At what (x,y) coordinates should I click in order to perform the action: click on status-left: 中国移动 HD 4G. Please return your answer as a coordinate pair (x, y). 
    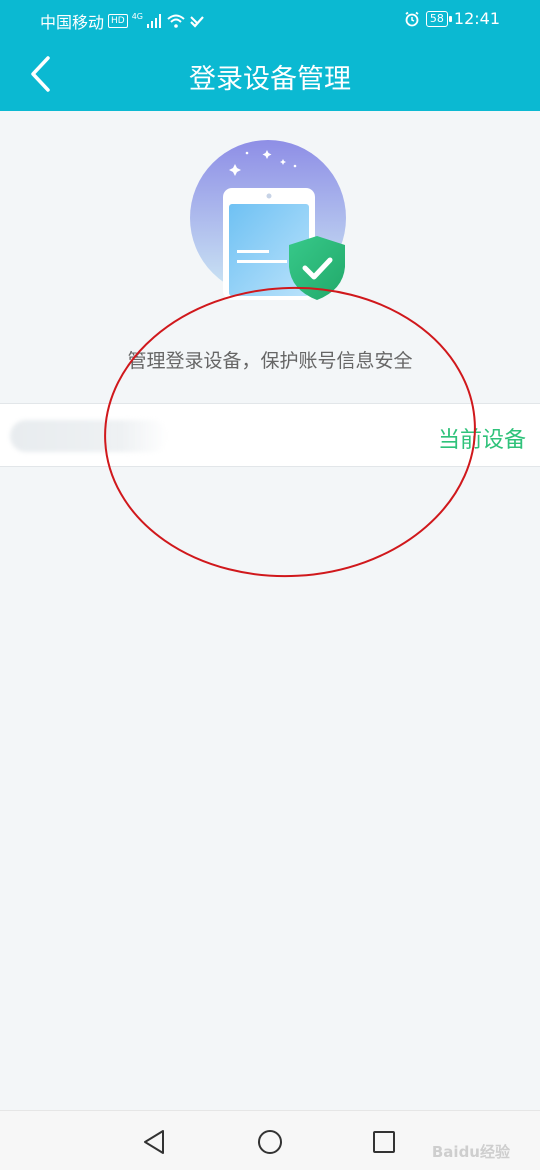
    Looking at the image, I should click on (122, 21).